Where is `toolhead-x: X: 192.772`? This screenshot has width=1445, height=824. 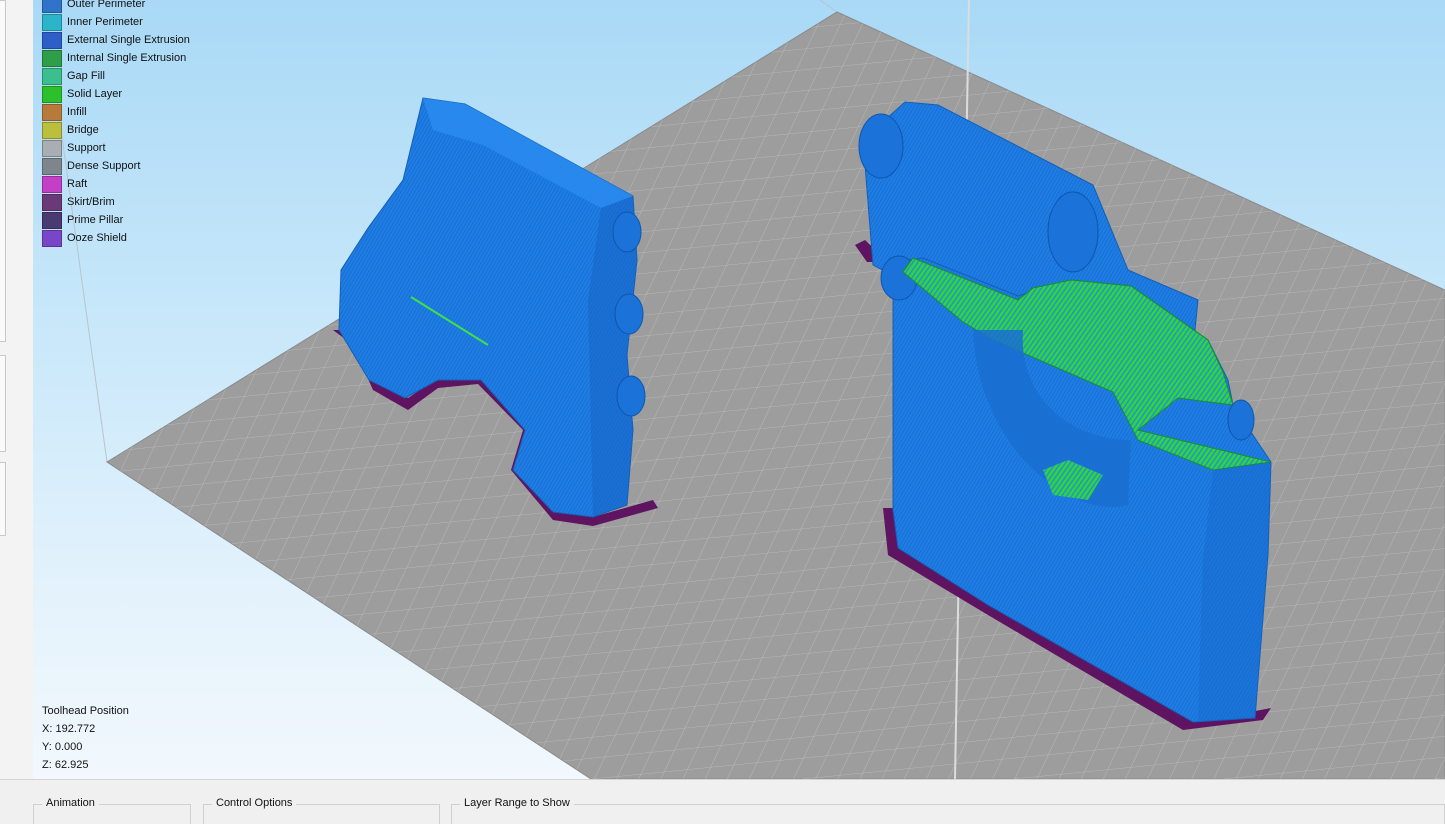 toolhead-x: X: 192.772 is located at coordinates (85, 729).